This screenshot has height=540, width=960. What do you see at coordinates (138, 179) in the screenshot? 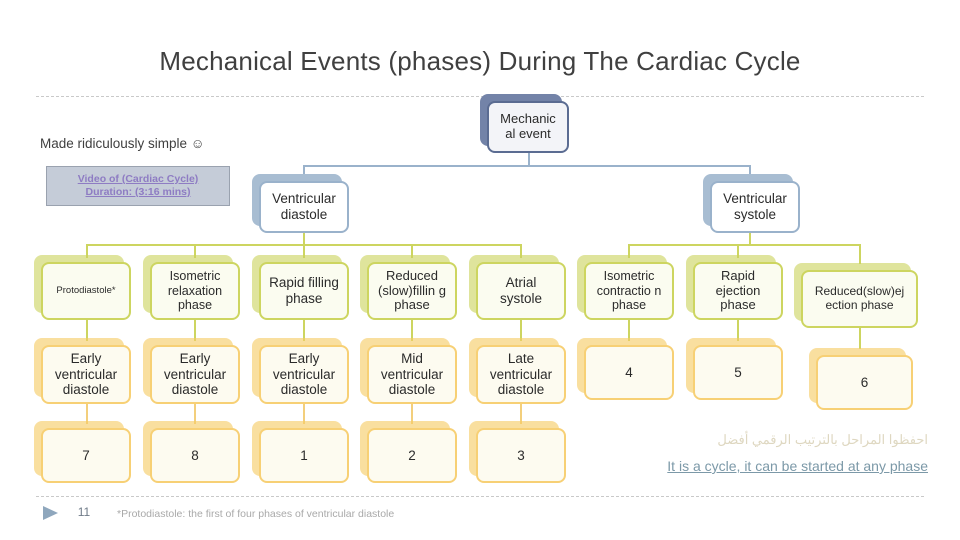
I see `video-link-line1: Video of (Cardiac Cycle)` at bounding box center [138, 179].